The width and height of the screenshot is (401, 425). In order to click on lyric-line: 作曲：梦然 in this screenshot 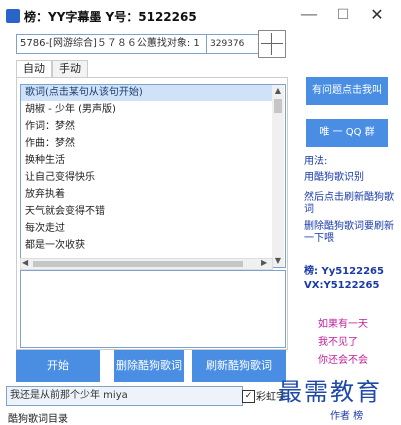, I will do `click(50, 144)`.